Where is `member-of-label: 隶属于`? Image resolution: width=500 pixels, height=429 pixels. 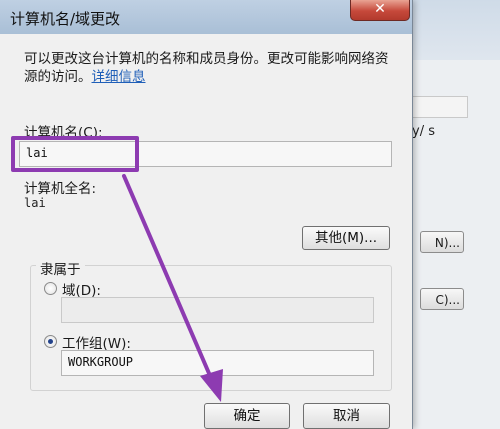 member-of-label: 隶属于 is located at coordinates (60, 268).